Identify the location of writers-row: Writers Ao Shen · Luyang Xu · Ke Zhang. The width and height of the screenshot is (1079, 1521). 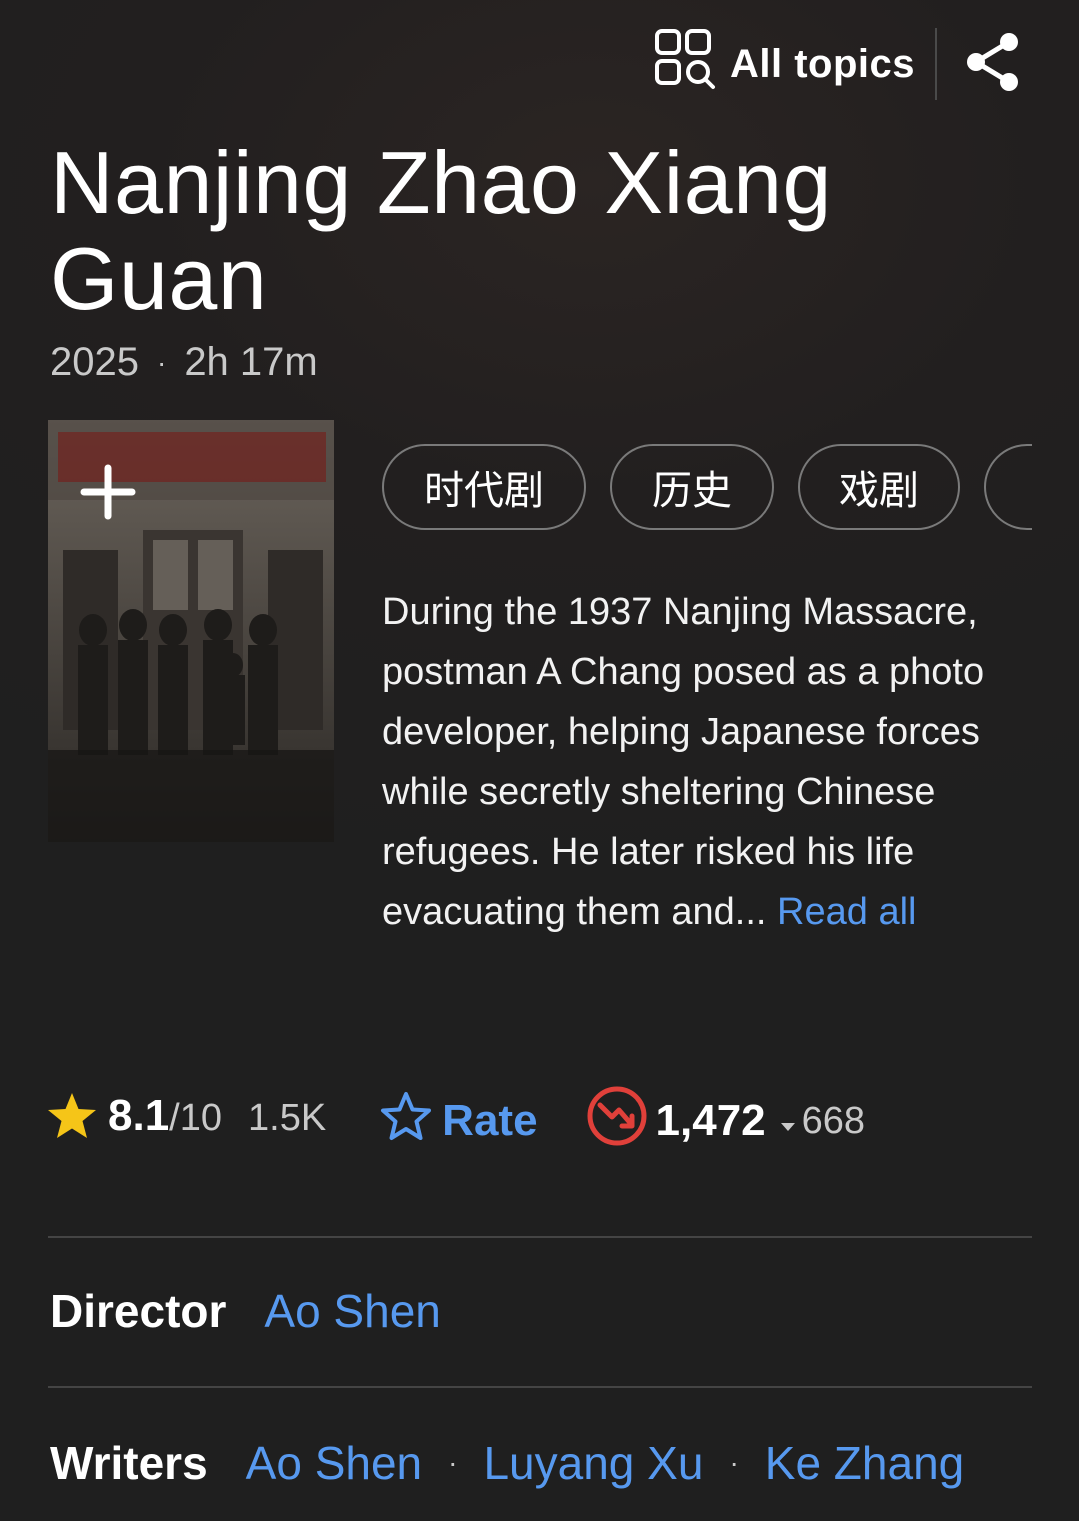
(507, 1463).